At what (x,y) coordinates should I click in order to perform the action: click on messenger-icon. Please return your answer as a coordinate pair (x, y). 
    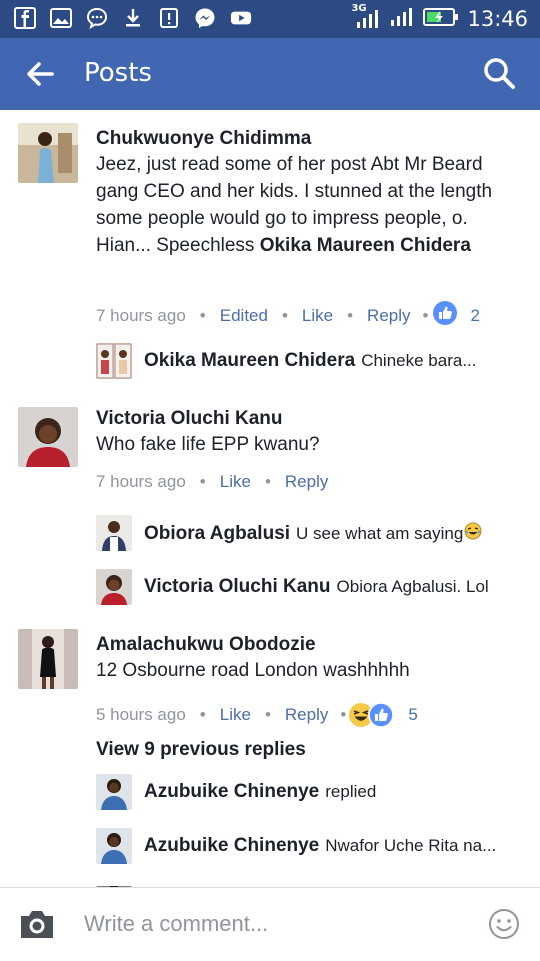
    Looking at the image, I should click on (205, 18).